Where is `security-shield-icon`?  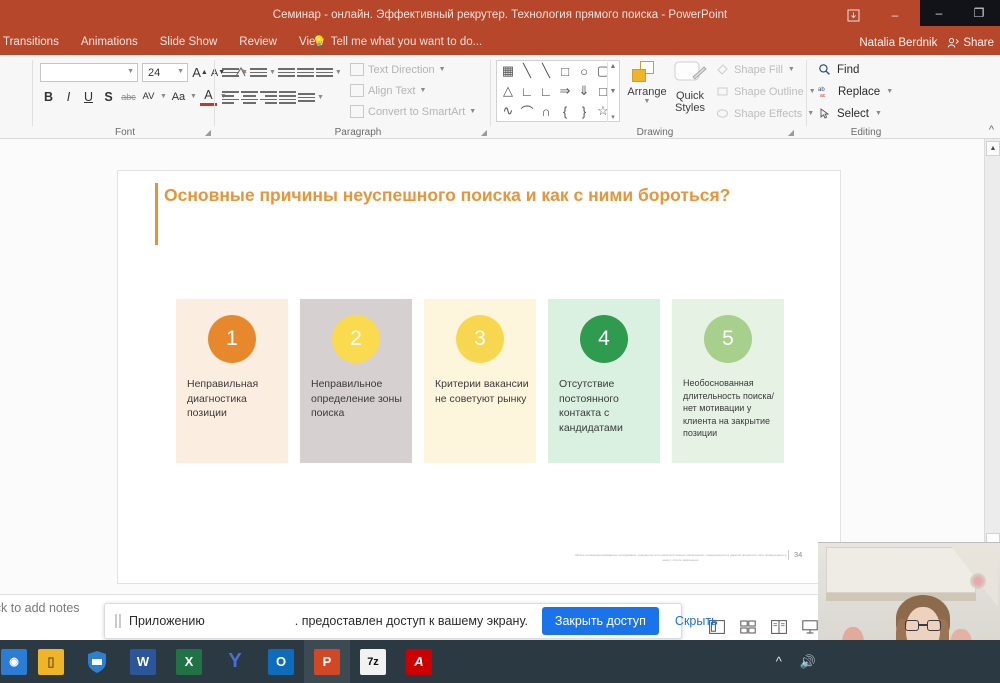
security-shield-icon is located at coordinates (97, 661).